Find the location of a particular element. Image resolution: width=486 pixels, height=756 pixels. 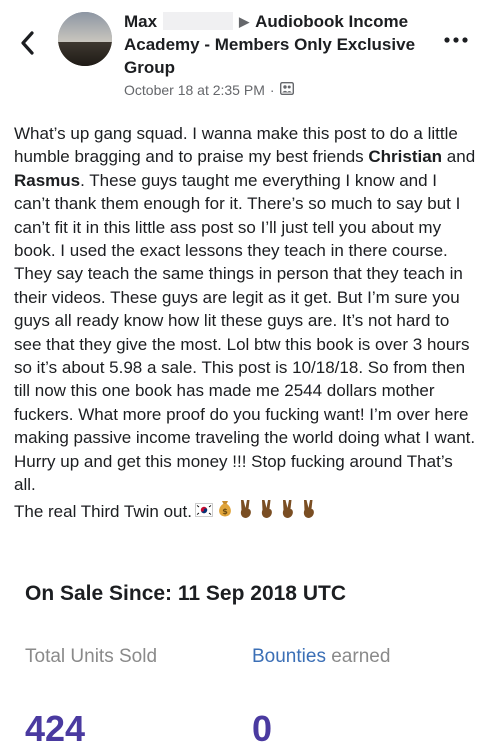

total-units-value: 424 is located at coordinates (55, 728).